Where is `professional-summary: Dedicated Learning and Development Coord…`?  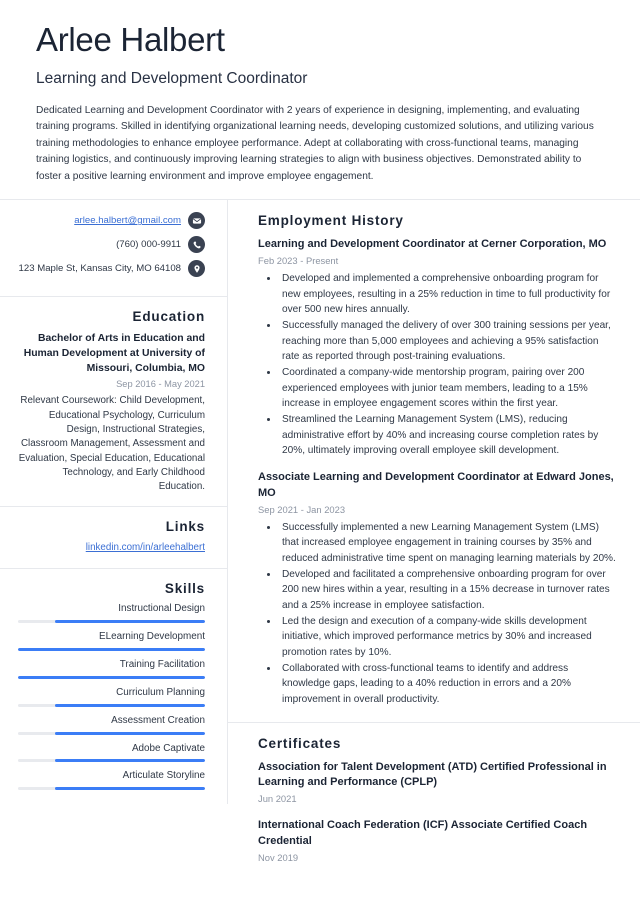
professional-summary: Dedicated Learning and Development Coord… is located at coordinates (315, 143).